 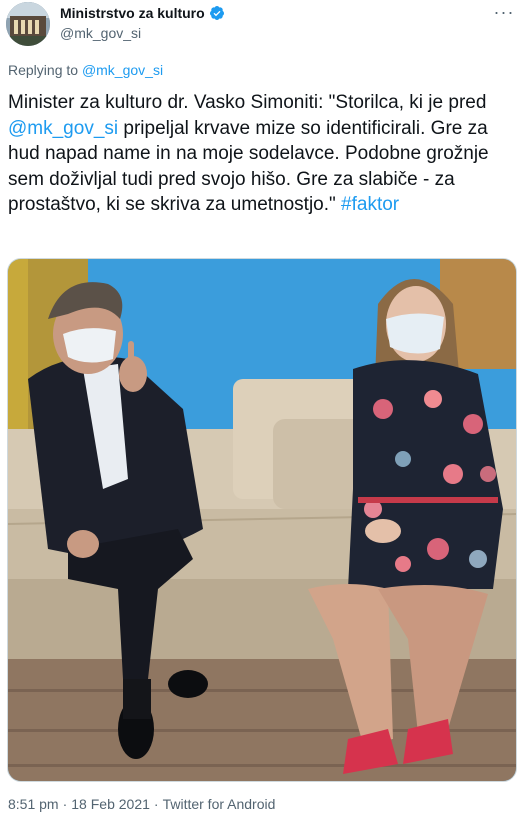 I want to click on replying-to: Replying to @mk_gov_si, so click(x=85, y=70).